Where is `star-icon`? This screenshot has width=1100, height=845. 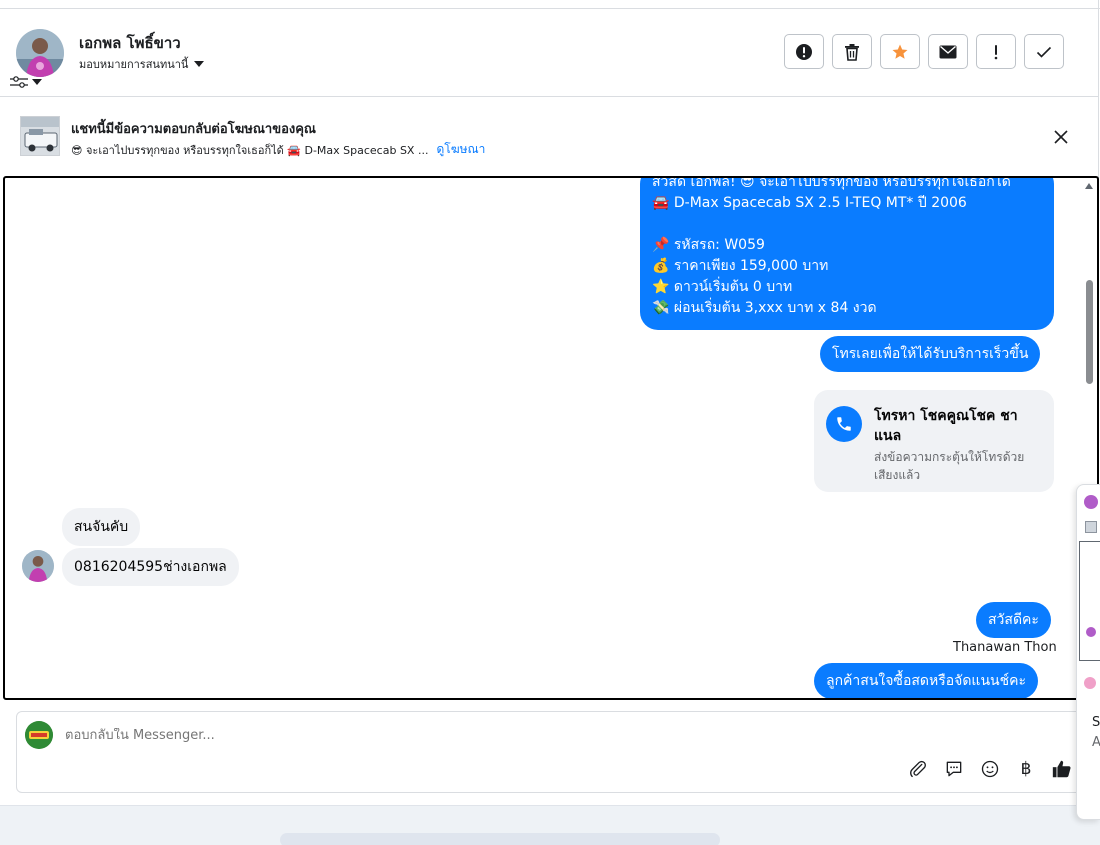
star-icon is located at coordinates (900, 51).